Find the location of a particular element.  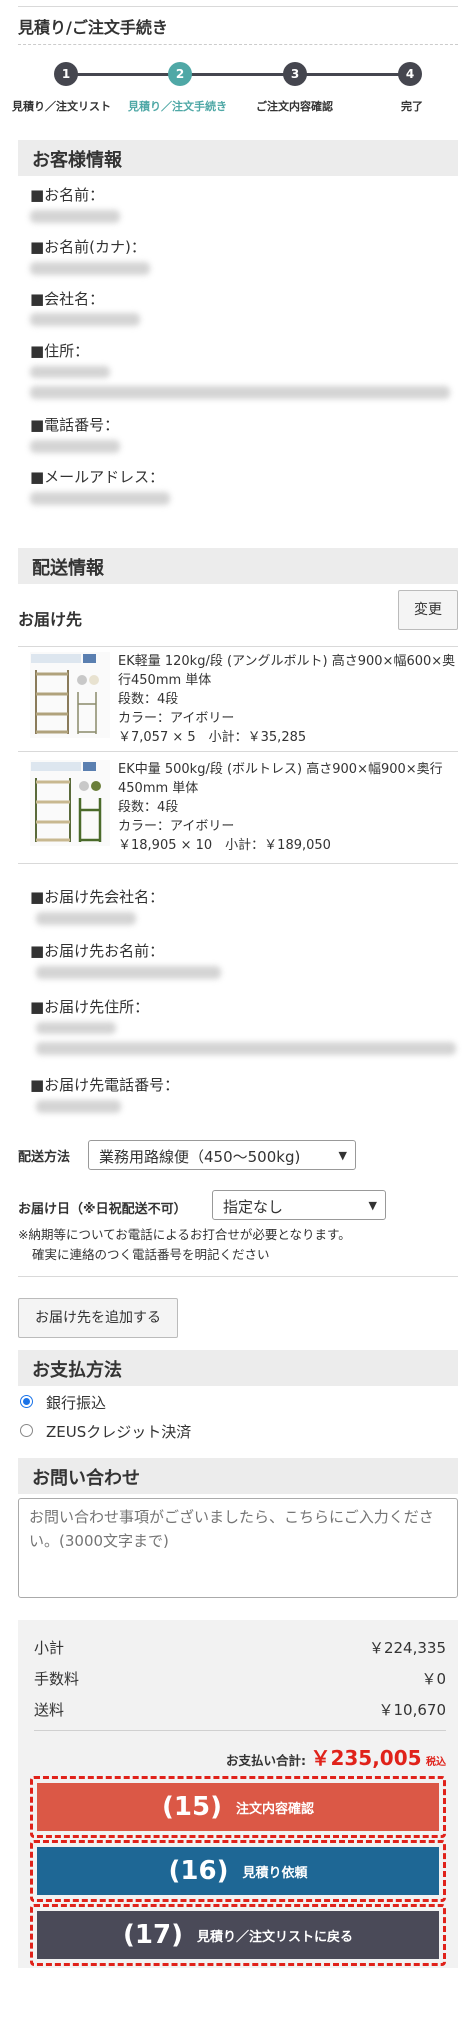

request-quote-button: (16) 見積り依頼 is located at coordinates (238, 1871).